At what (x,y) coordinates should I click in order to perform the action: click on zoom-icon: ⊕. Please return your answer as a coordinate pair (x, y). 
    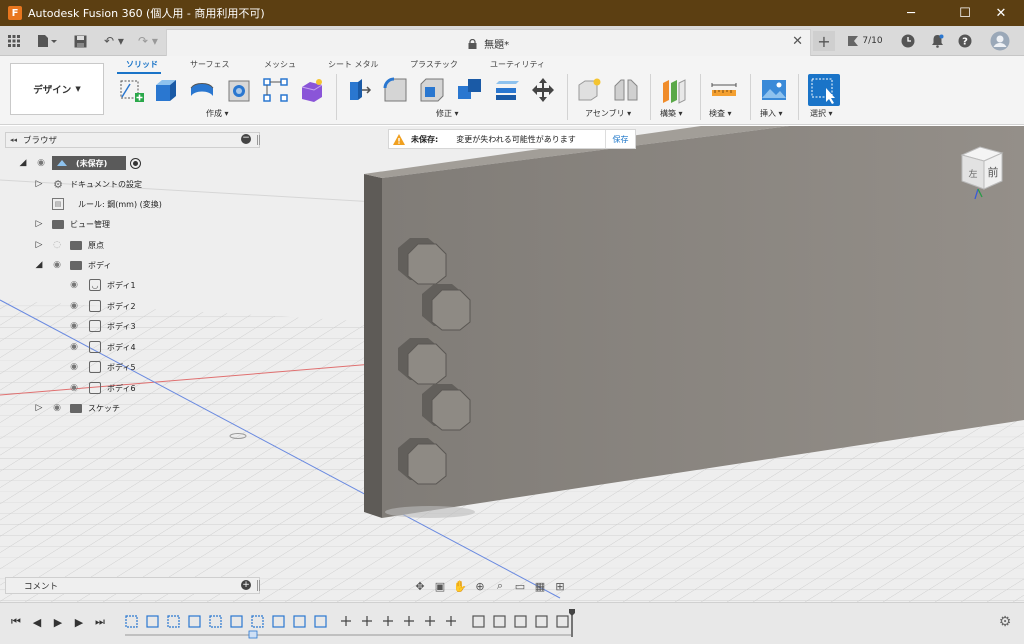
    Looking at the image, I should click on (480, 586).